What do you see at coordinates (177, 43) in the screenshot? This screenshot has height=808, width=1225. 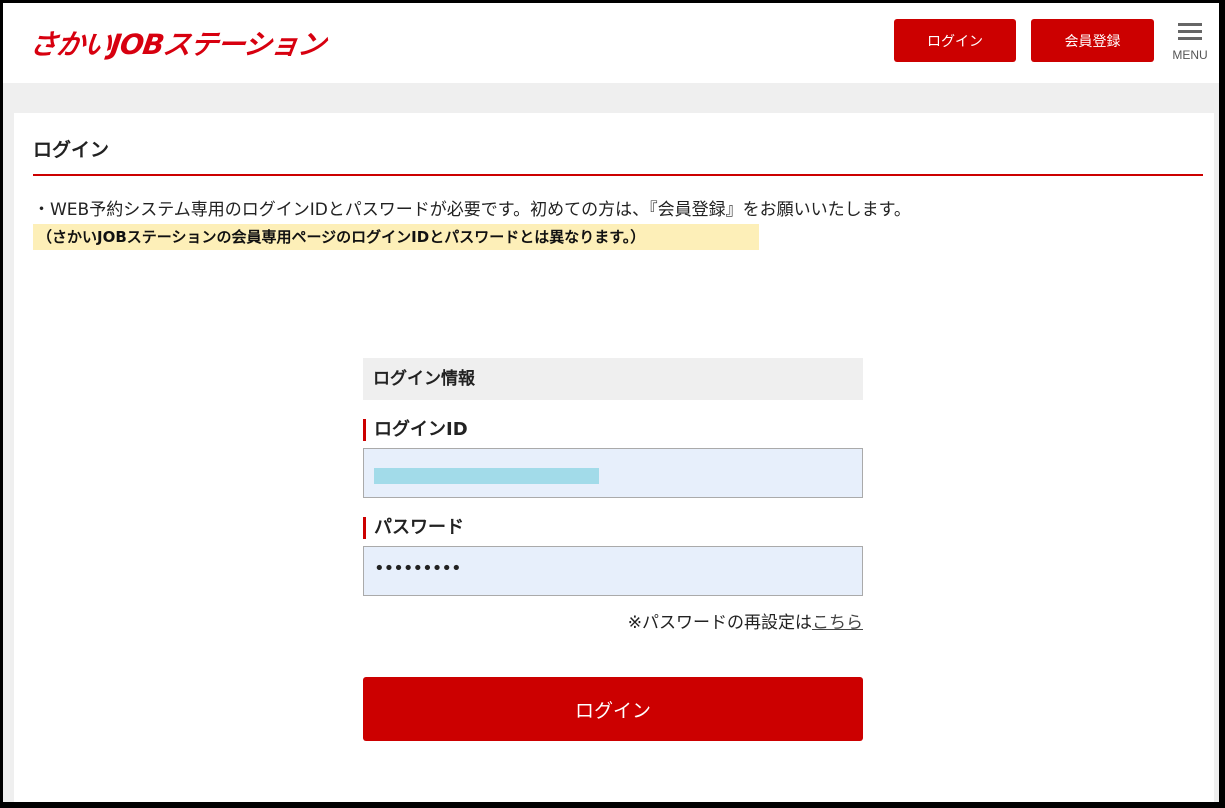 I see `site-logo: さかいJOBステーション` at bounding box center [177, 43].